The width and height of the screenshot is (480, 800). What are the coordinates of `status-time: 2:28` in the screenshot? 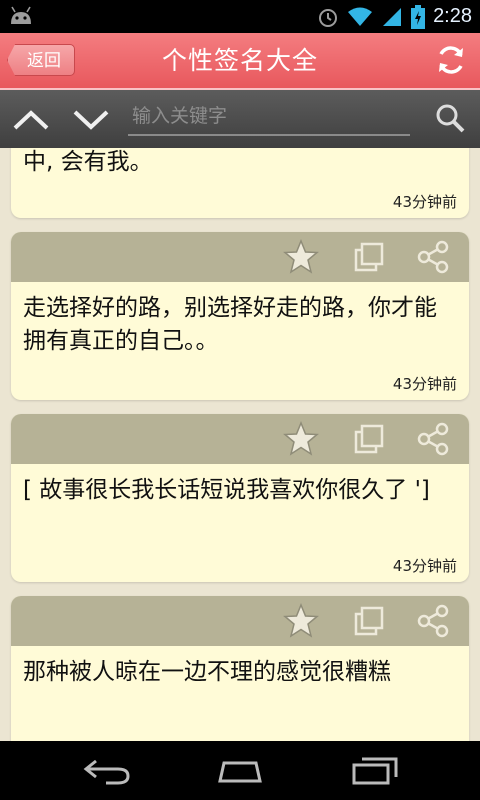 It's located at (452, 16).